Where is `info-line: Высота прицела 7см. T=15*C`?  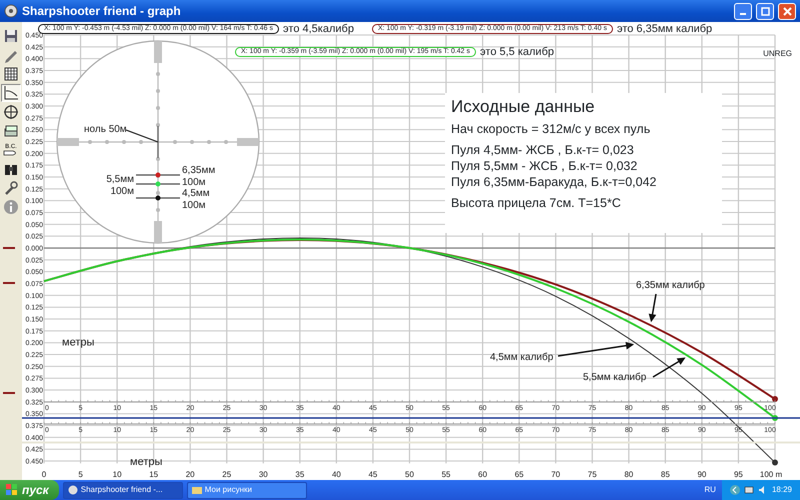 info-line: Высота прицела 7см. T=15*C is located at coordinates (536, 203).